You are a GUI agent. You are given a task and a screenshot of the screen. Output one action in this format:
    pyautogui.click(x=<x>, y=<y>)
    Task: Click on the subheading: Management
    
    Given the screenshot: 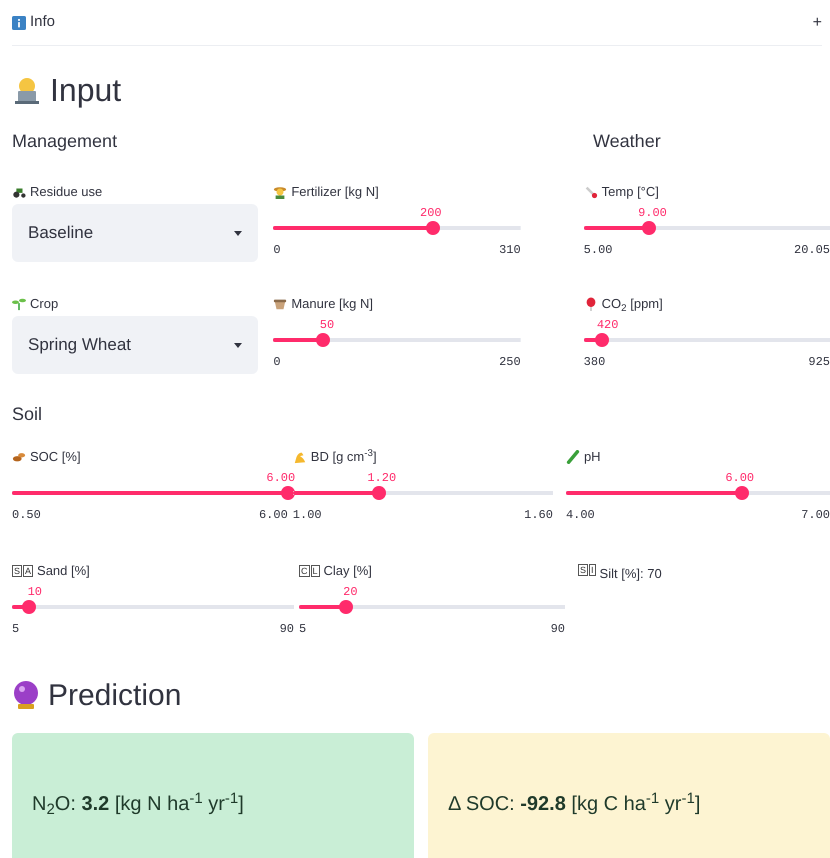 What is the action you would take?
    pyautogui.click(x=65, y=141)
    